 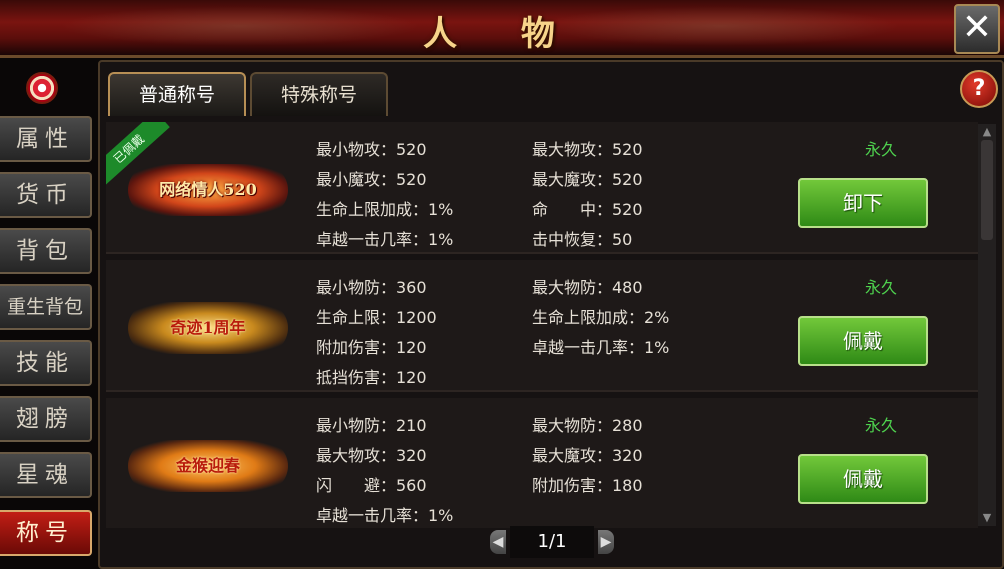 What do you see at coordinates (587, 455) in the screenshot?
I see `stat-text: 最大魔攻：320` at bounding box center [587, 455].